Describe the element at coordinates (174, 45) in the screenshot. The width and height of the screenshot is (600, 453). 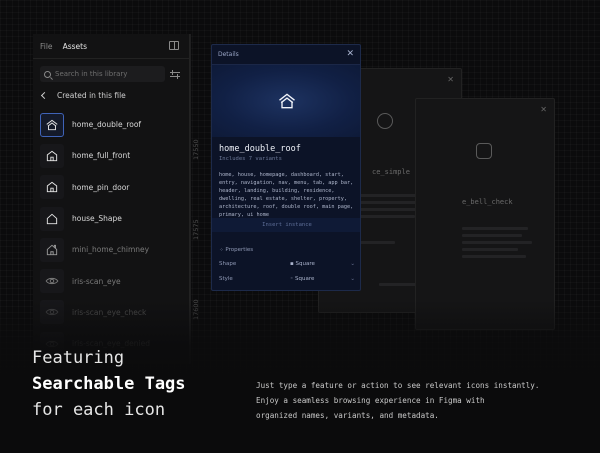
I see `book-icon` at that location.